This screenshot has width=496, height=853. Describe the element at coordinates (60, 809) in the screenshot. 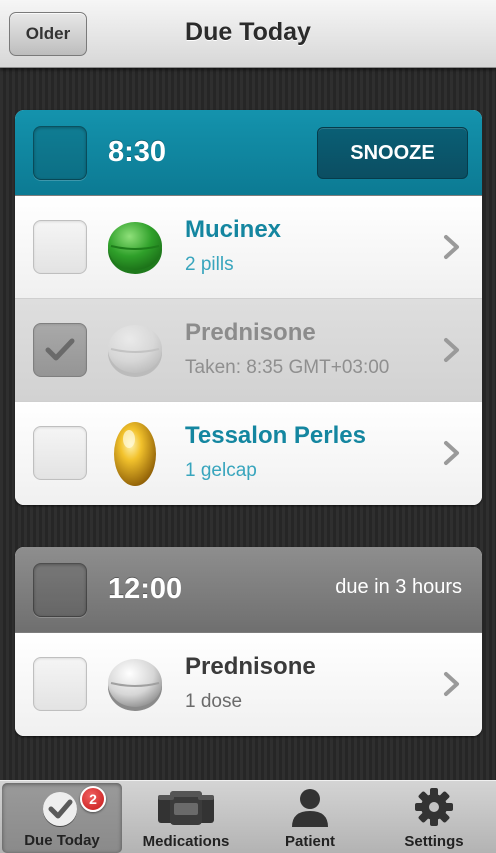

I see `checkmark-circle-icon` at that location.